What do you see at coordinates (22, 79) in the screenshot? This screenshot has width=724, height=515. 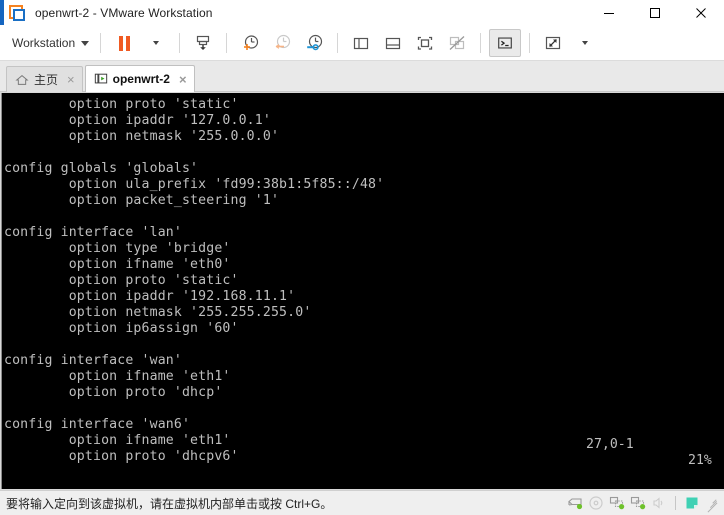 I see `home-icon` at bounding box center [22, 79].